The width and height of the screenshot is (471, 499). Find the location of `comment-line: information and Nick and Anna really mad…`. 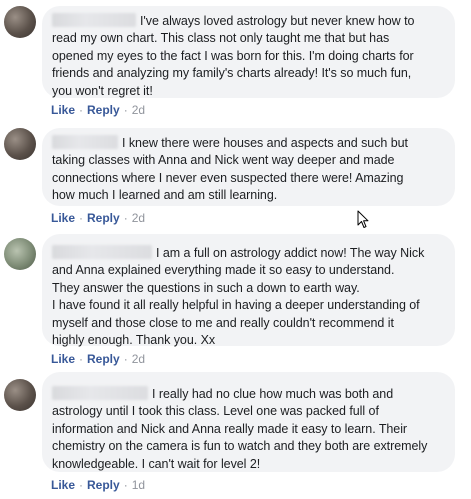

comment-line: information and Nick and Anna really mad… is located at coordinates (230, 428).